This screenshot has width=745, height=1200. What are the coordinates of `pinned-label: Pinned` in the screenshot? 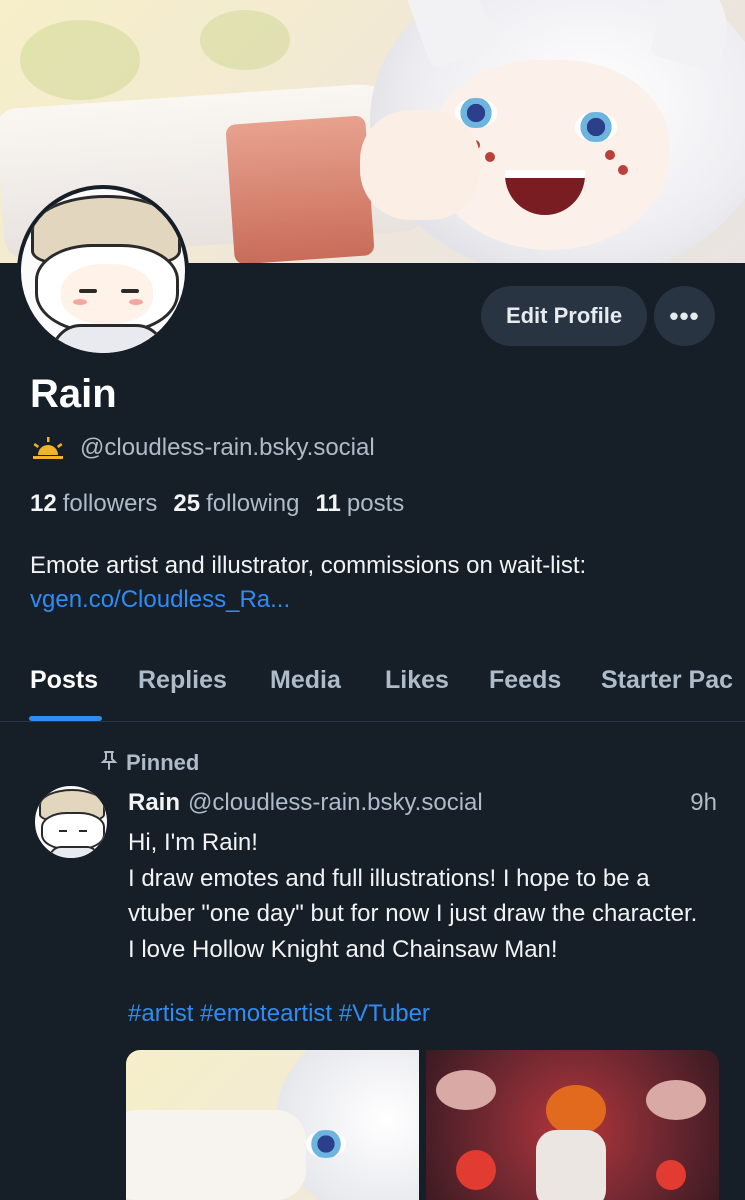 It's located at (163, 762).